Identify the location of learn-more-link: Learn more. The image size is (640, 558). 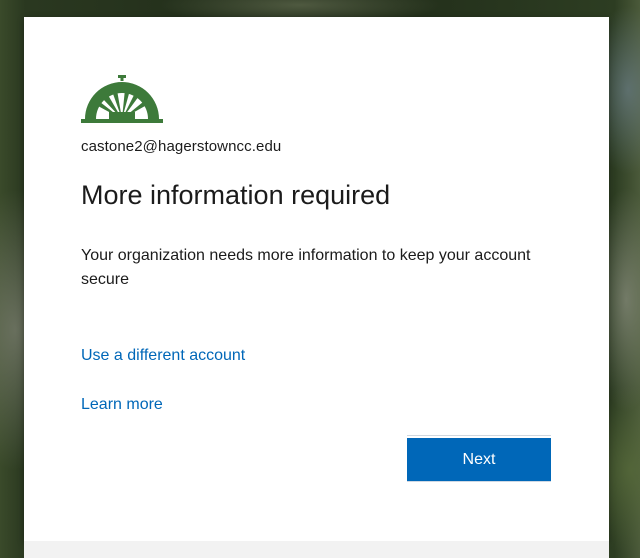
(122, 405).